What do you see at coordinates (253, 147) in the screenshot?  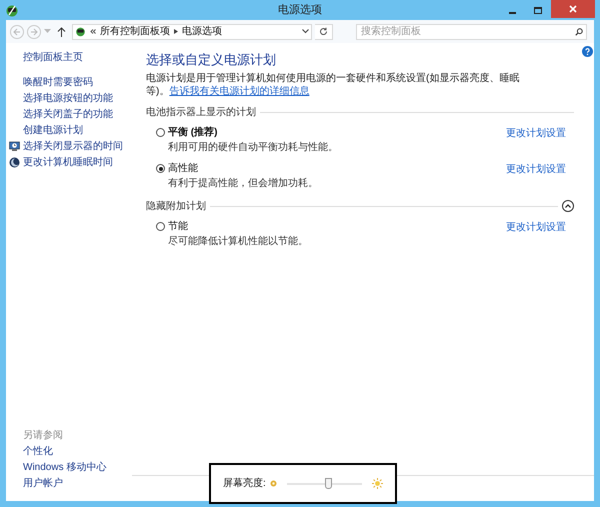 I see `plan-description: 利用可用的硬件自动平衡功耗与性能。` at bounding box center [253, 147].